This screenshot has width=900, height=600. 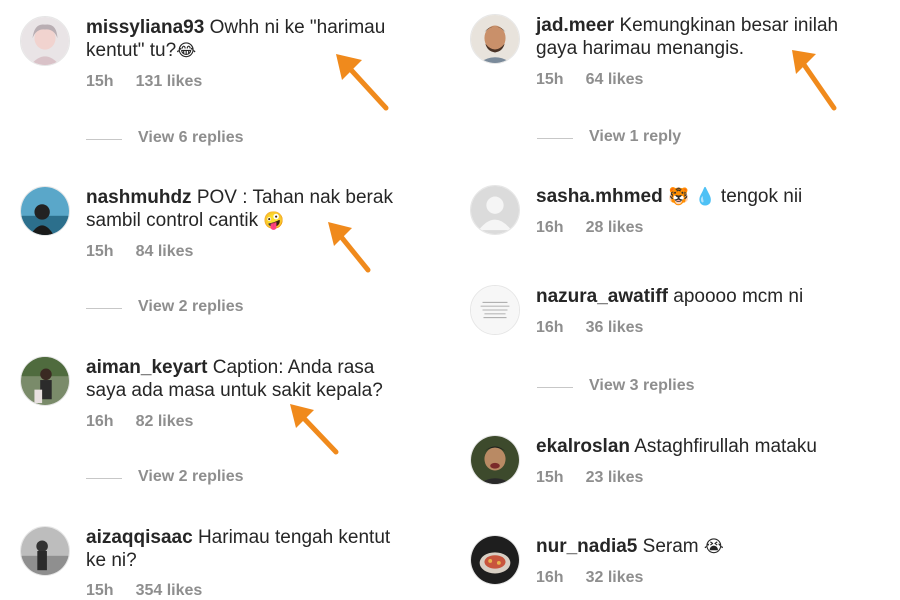 What do you see at coordinates (139, 537) in the screenshot?
I see `username-link: aizaqqisaac` at bounding box center [139, 537].